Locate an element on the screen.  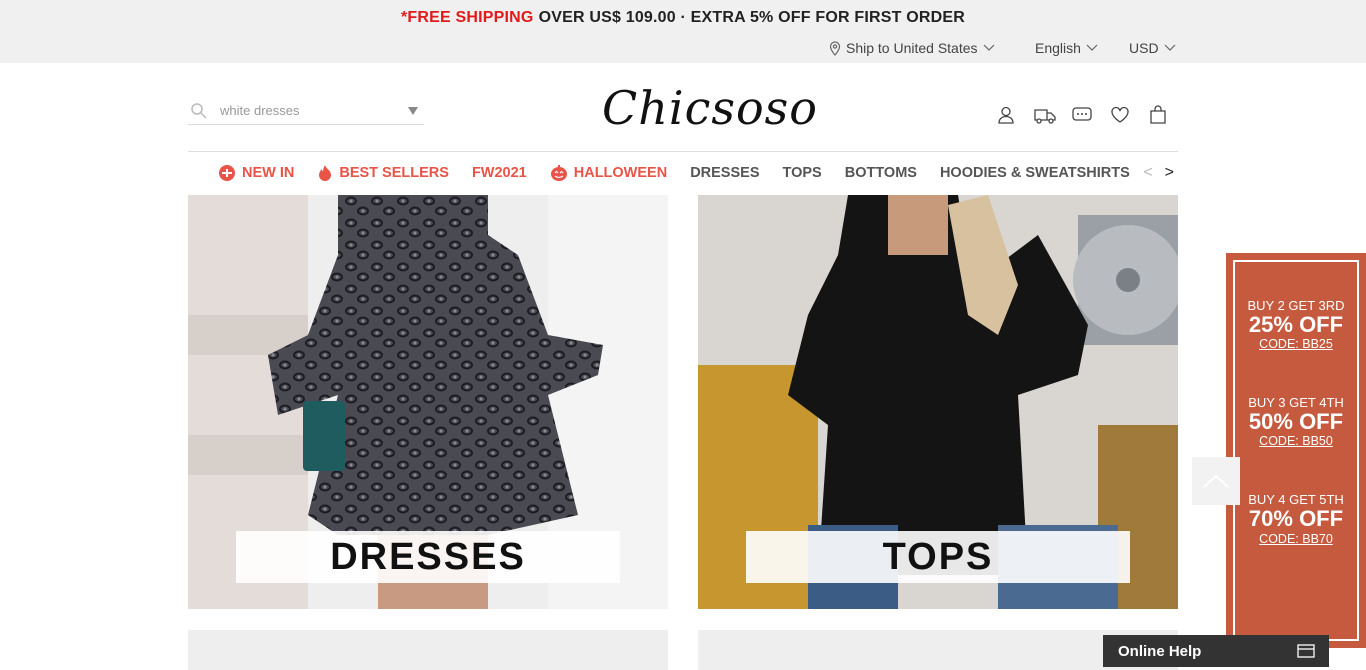
site-logo: Chicsoso is located at coordinates (710, 108).